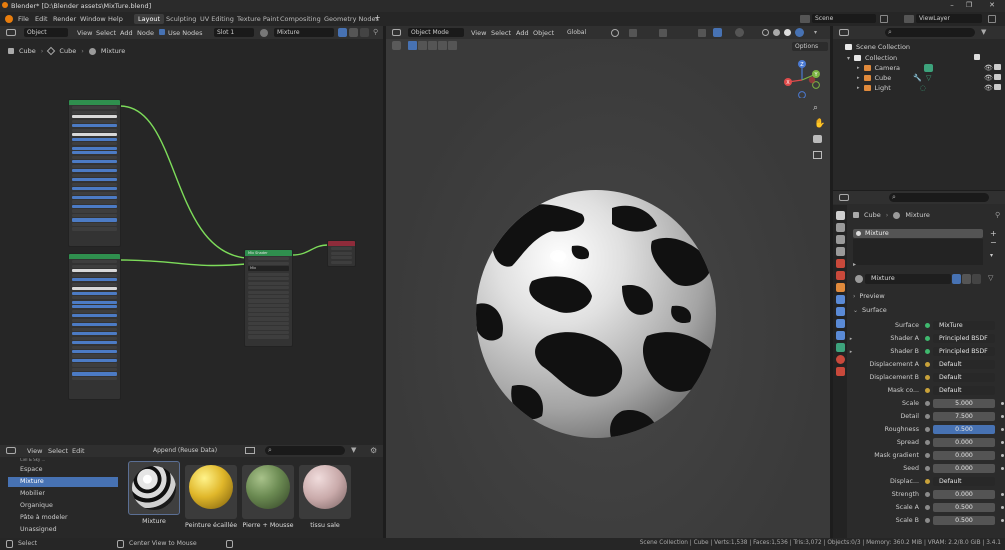 Image resolution: width=1005 pixels, height=550 pixels. What do you see at coordinates (964, 403) in the screenshot?
I see `property-value-field: 5.000` at bounding box center [964, 403].